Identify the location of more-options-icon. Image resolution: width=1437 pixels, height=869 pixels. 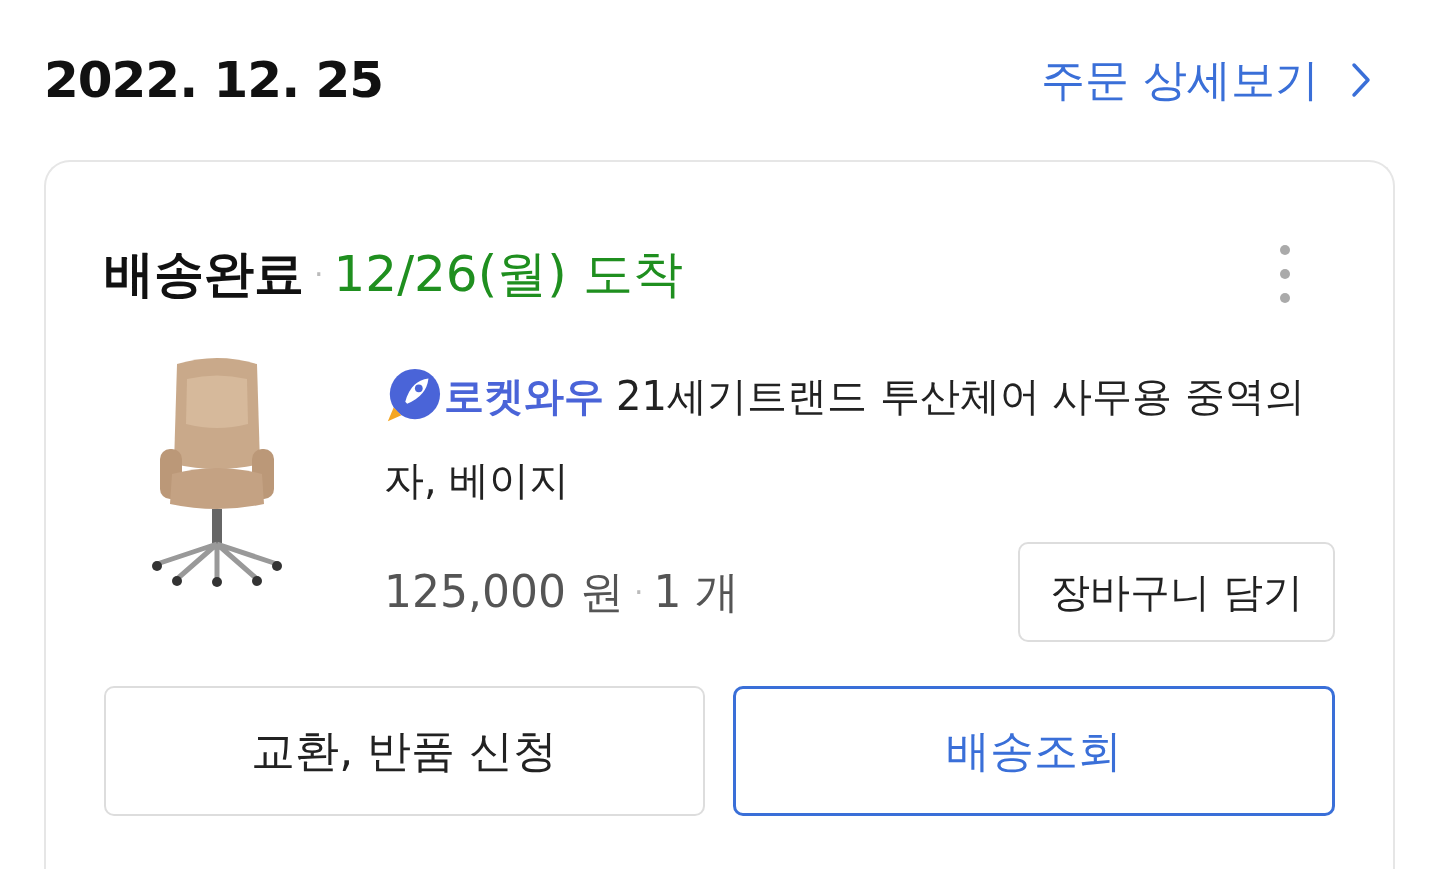
(1285, 274).